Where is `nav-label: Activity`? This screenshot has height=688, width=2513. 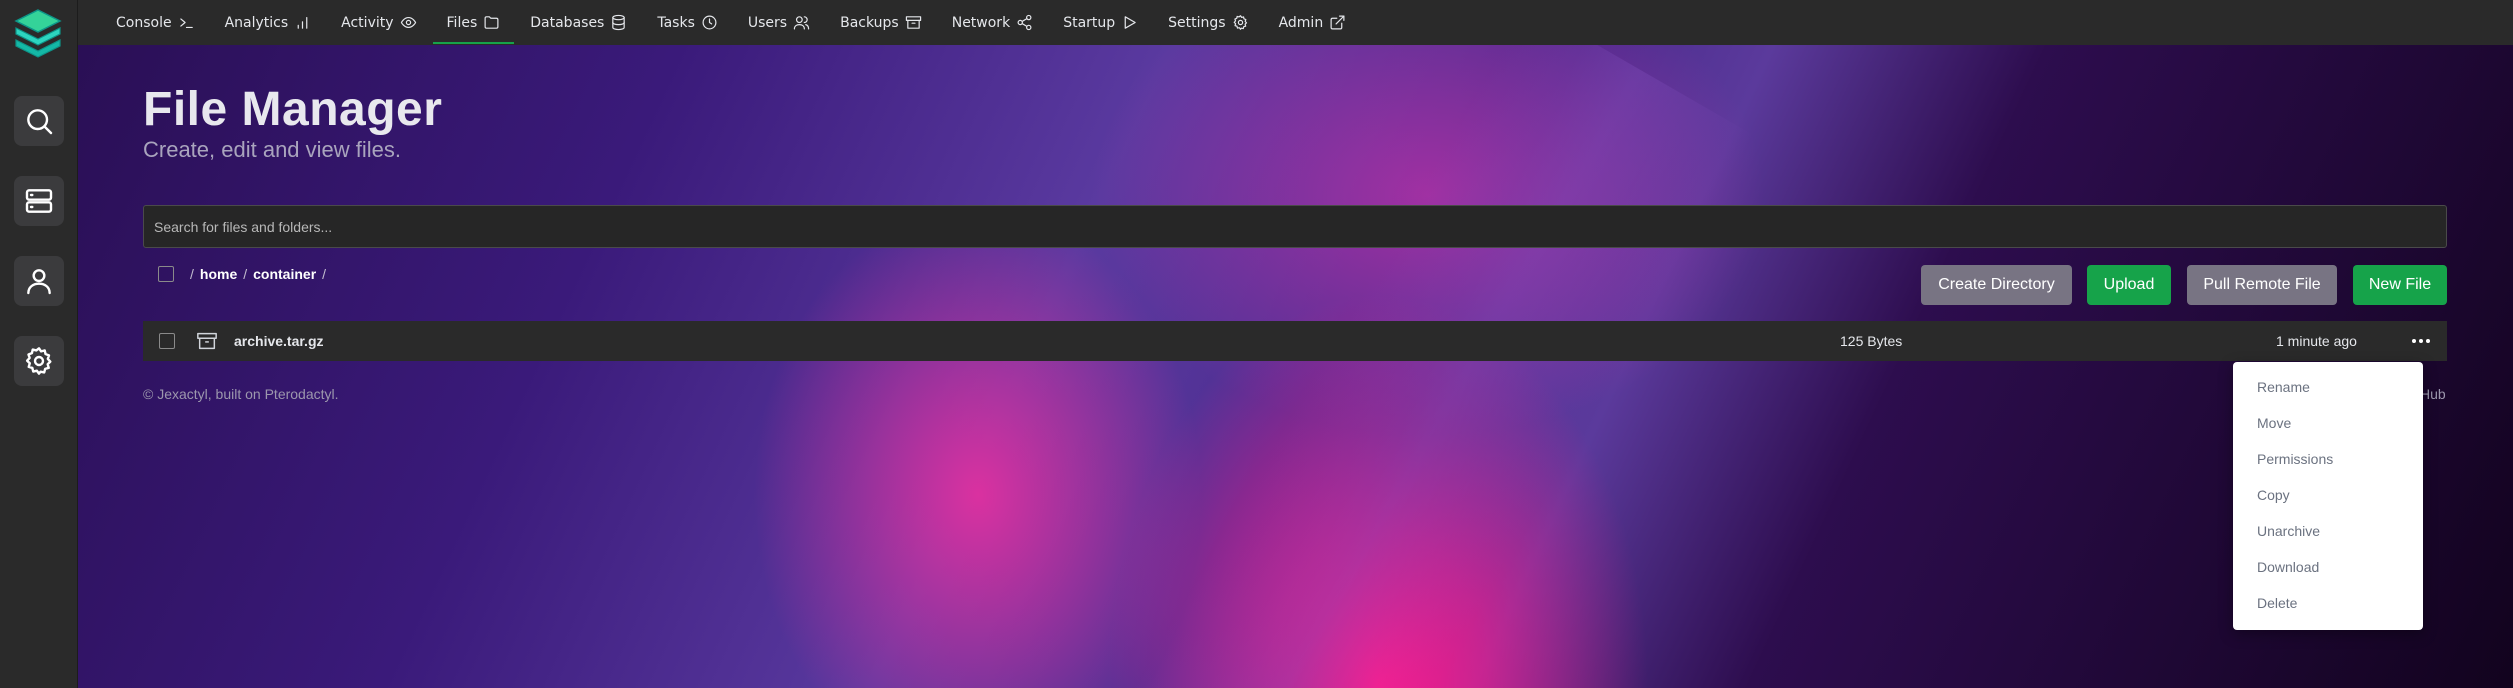
nav-label: Activity is located at coordinates (367, 22).